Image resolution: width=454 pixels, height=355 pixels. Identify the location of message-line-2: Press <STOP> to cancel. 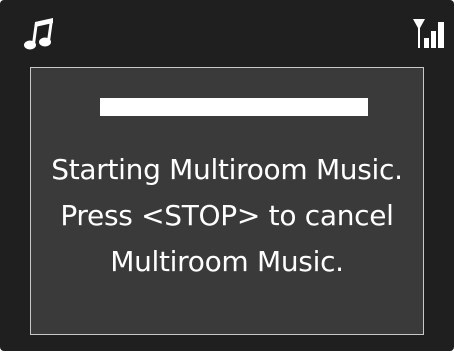
(227, 215).